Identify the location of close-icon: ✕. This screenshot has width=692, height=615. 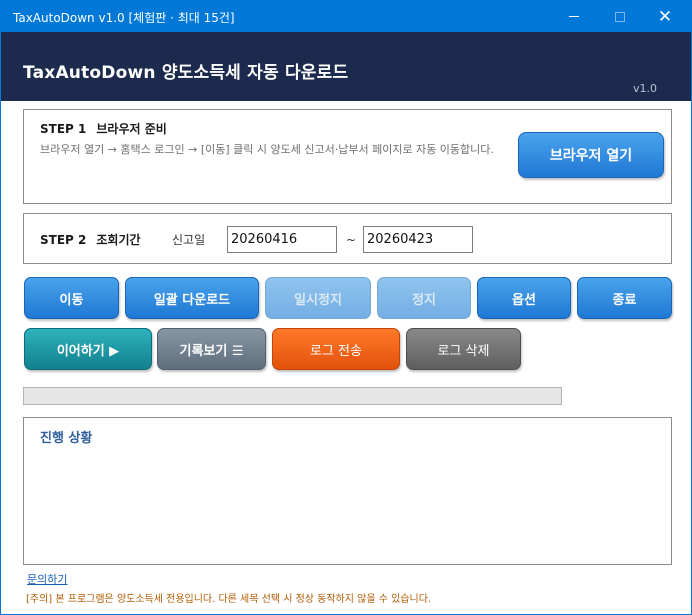
(665, 16).